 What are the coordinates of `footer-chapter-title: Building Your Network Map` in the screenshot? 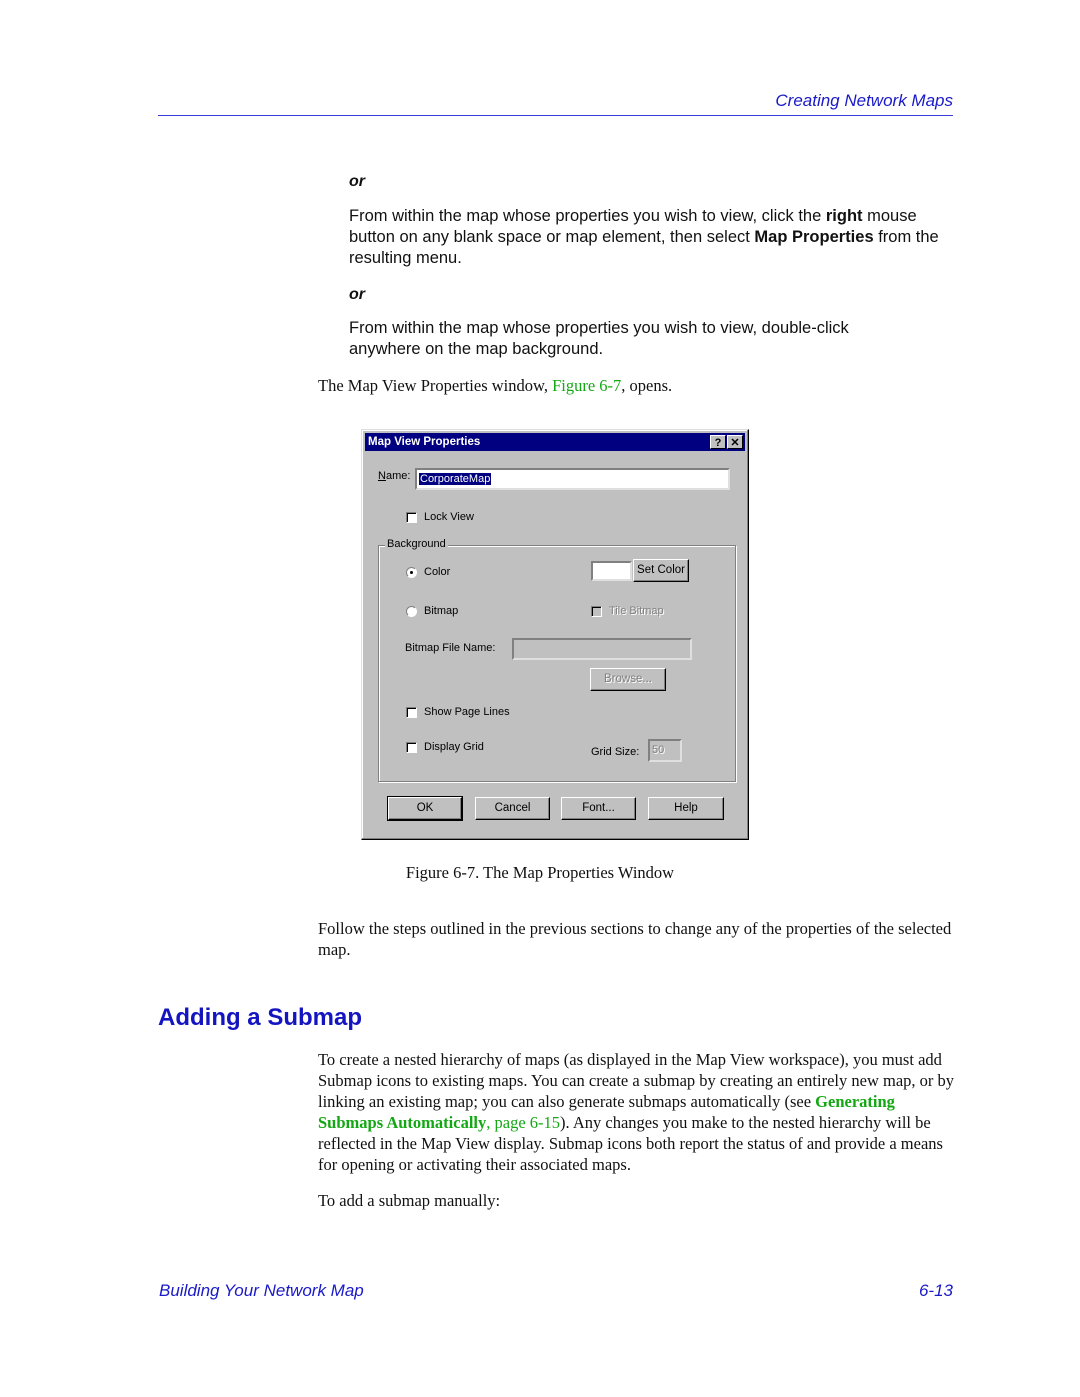 It's located at (261, 1290).